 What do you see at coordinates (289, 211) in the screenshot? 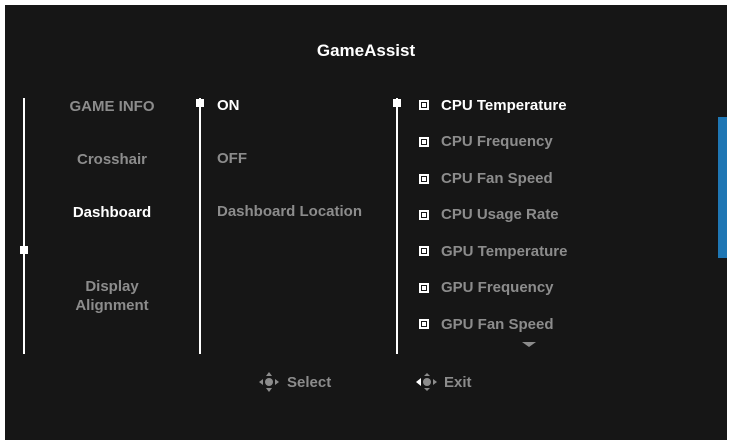
I see `option-dashboard-location: Dashboard Location` at bounding box center [289, 211].